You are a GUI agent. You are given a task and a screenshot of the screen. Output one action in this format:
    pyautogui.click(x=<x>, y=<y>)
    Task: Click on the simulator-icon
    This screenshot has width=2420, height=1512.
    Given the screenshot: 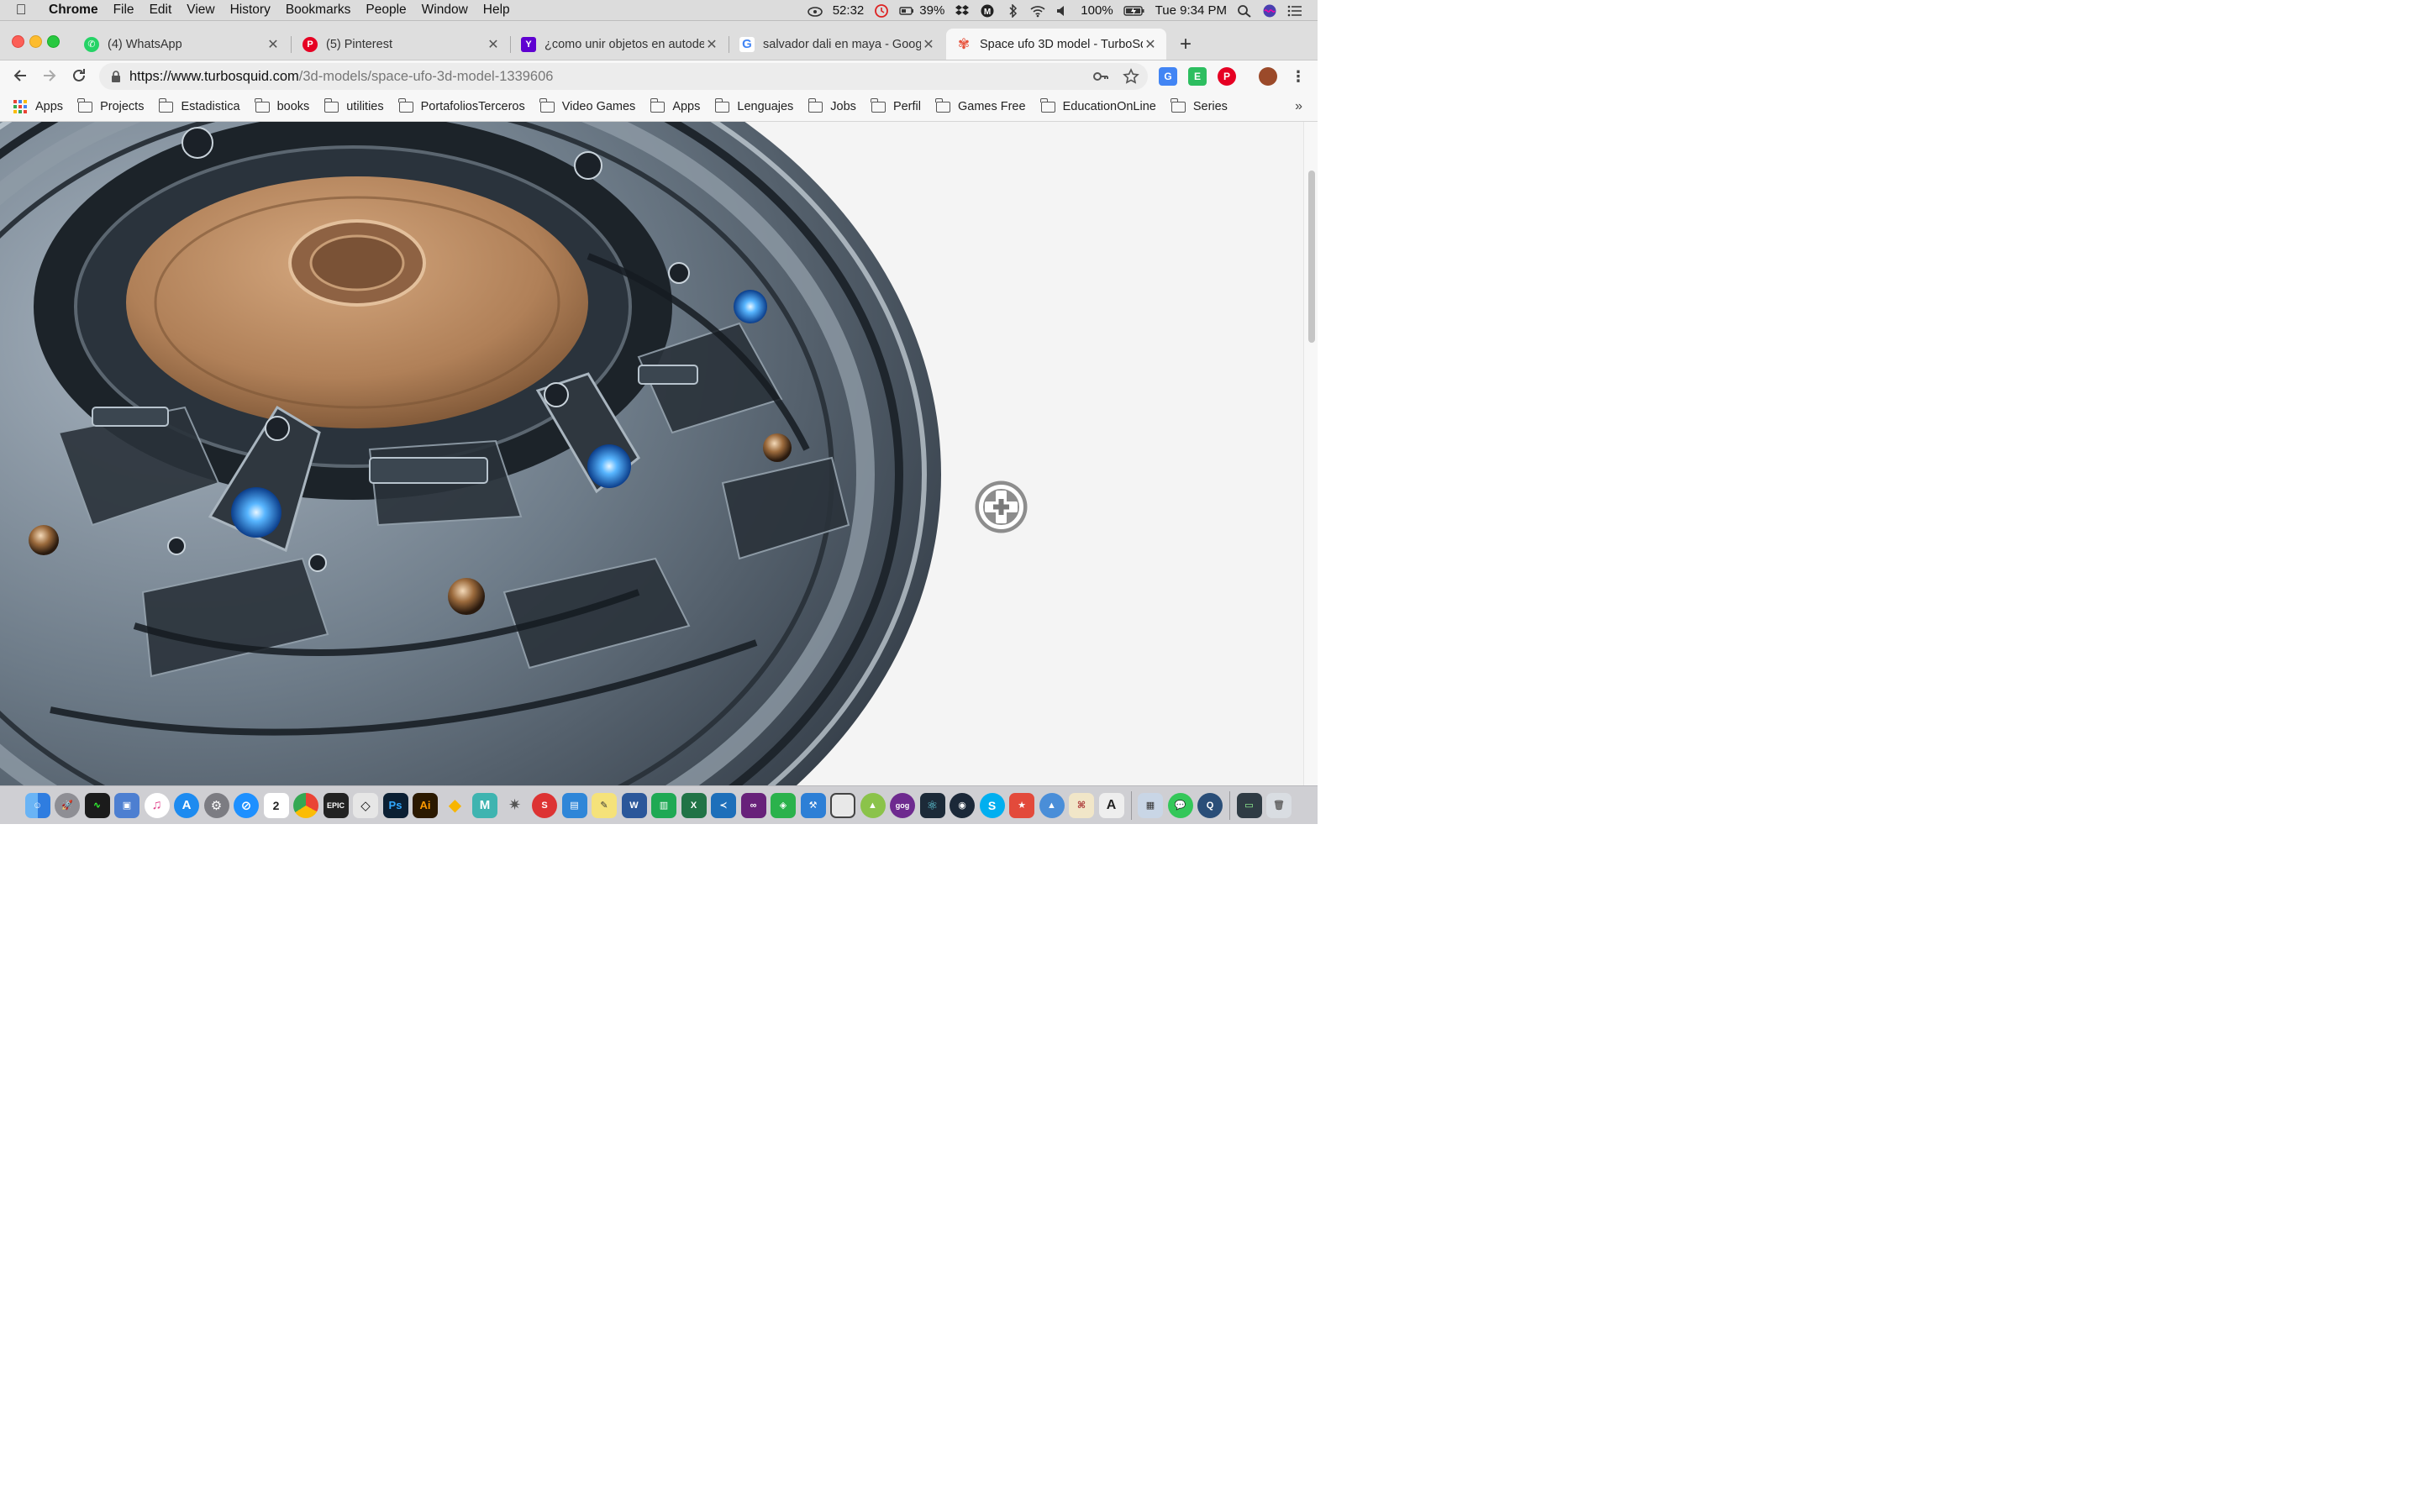 What is the action you would take?
    pyautogui.click(x=842, y=805)
    